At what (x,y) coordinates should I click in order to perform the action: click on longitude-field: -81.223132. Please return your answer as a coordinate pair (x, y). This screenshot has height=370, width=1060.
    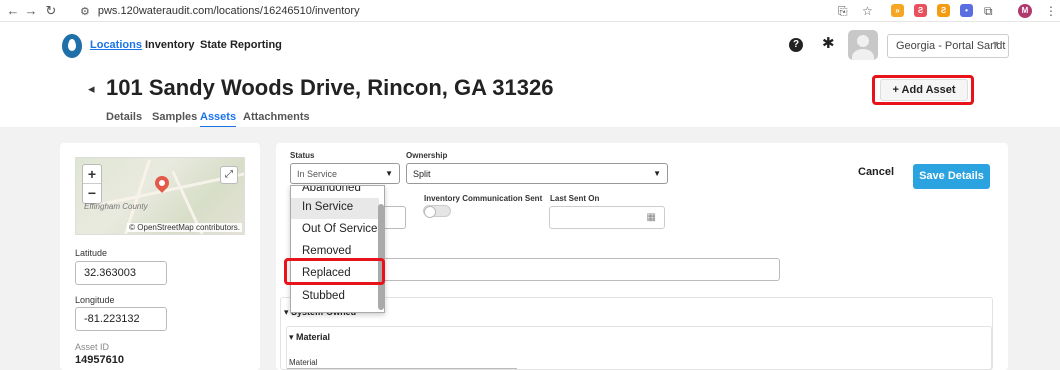
    Looking at the image, I should click on (121, 319).